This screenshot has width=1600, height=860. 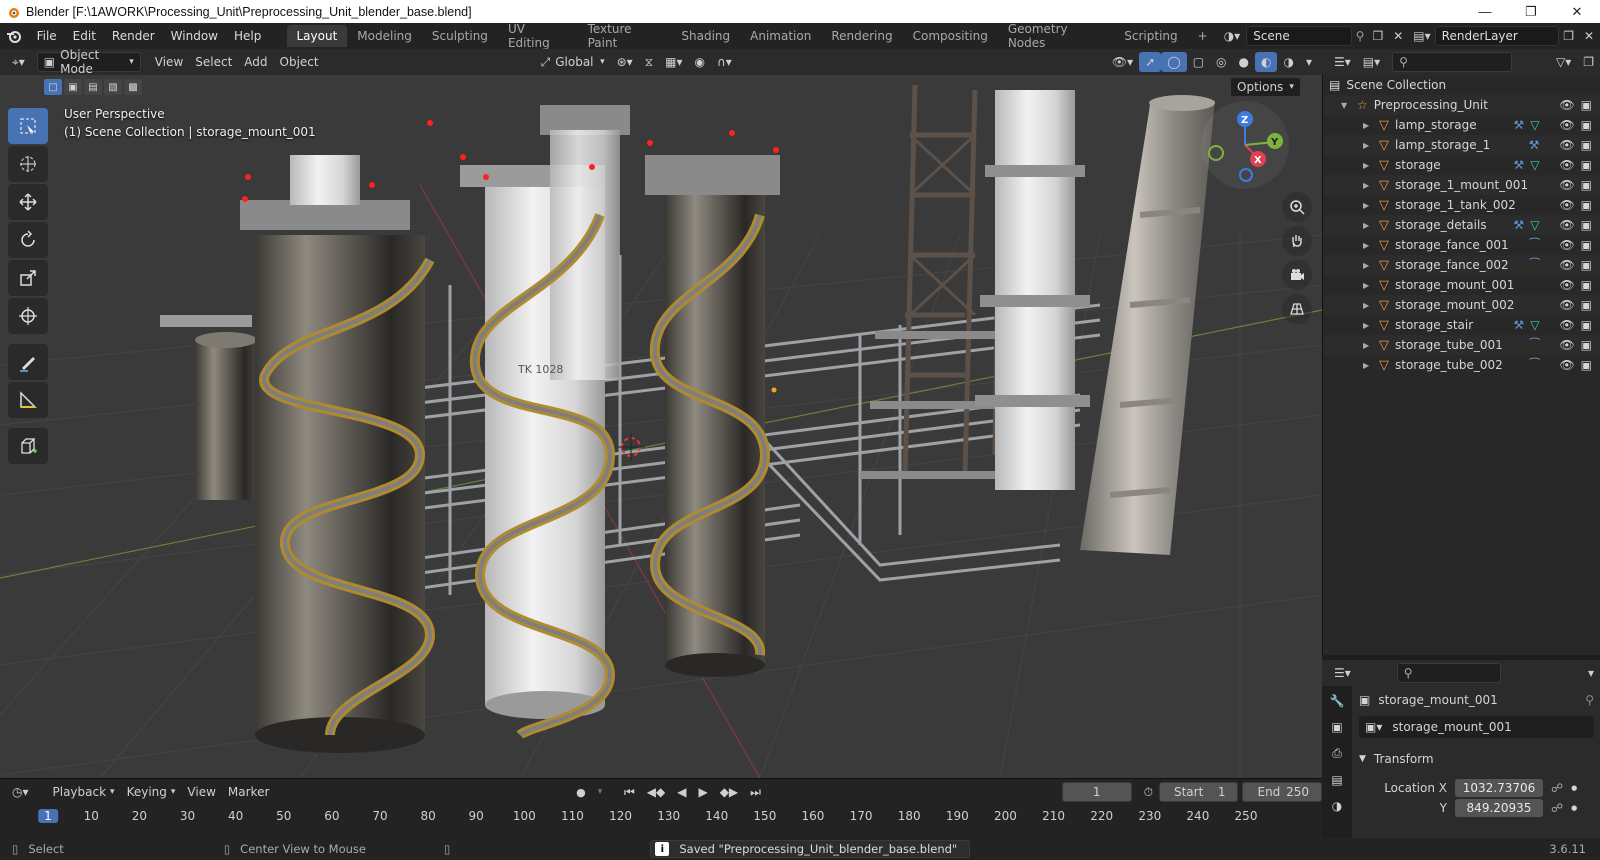 I want to click on menu-add: Add, so click(x=255, y=62).